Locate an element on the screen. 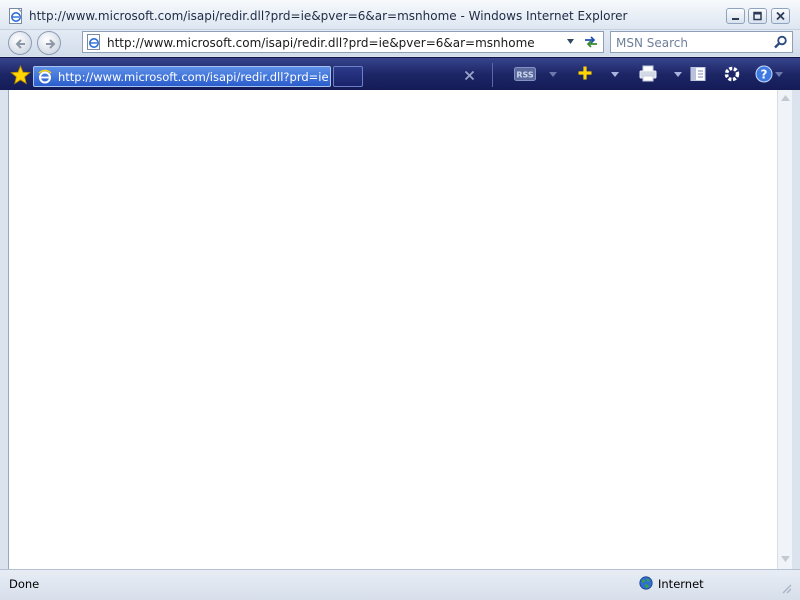 The image size is (800, 600). gear-icon is located at coordinates (732, 74).